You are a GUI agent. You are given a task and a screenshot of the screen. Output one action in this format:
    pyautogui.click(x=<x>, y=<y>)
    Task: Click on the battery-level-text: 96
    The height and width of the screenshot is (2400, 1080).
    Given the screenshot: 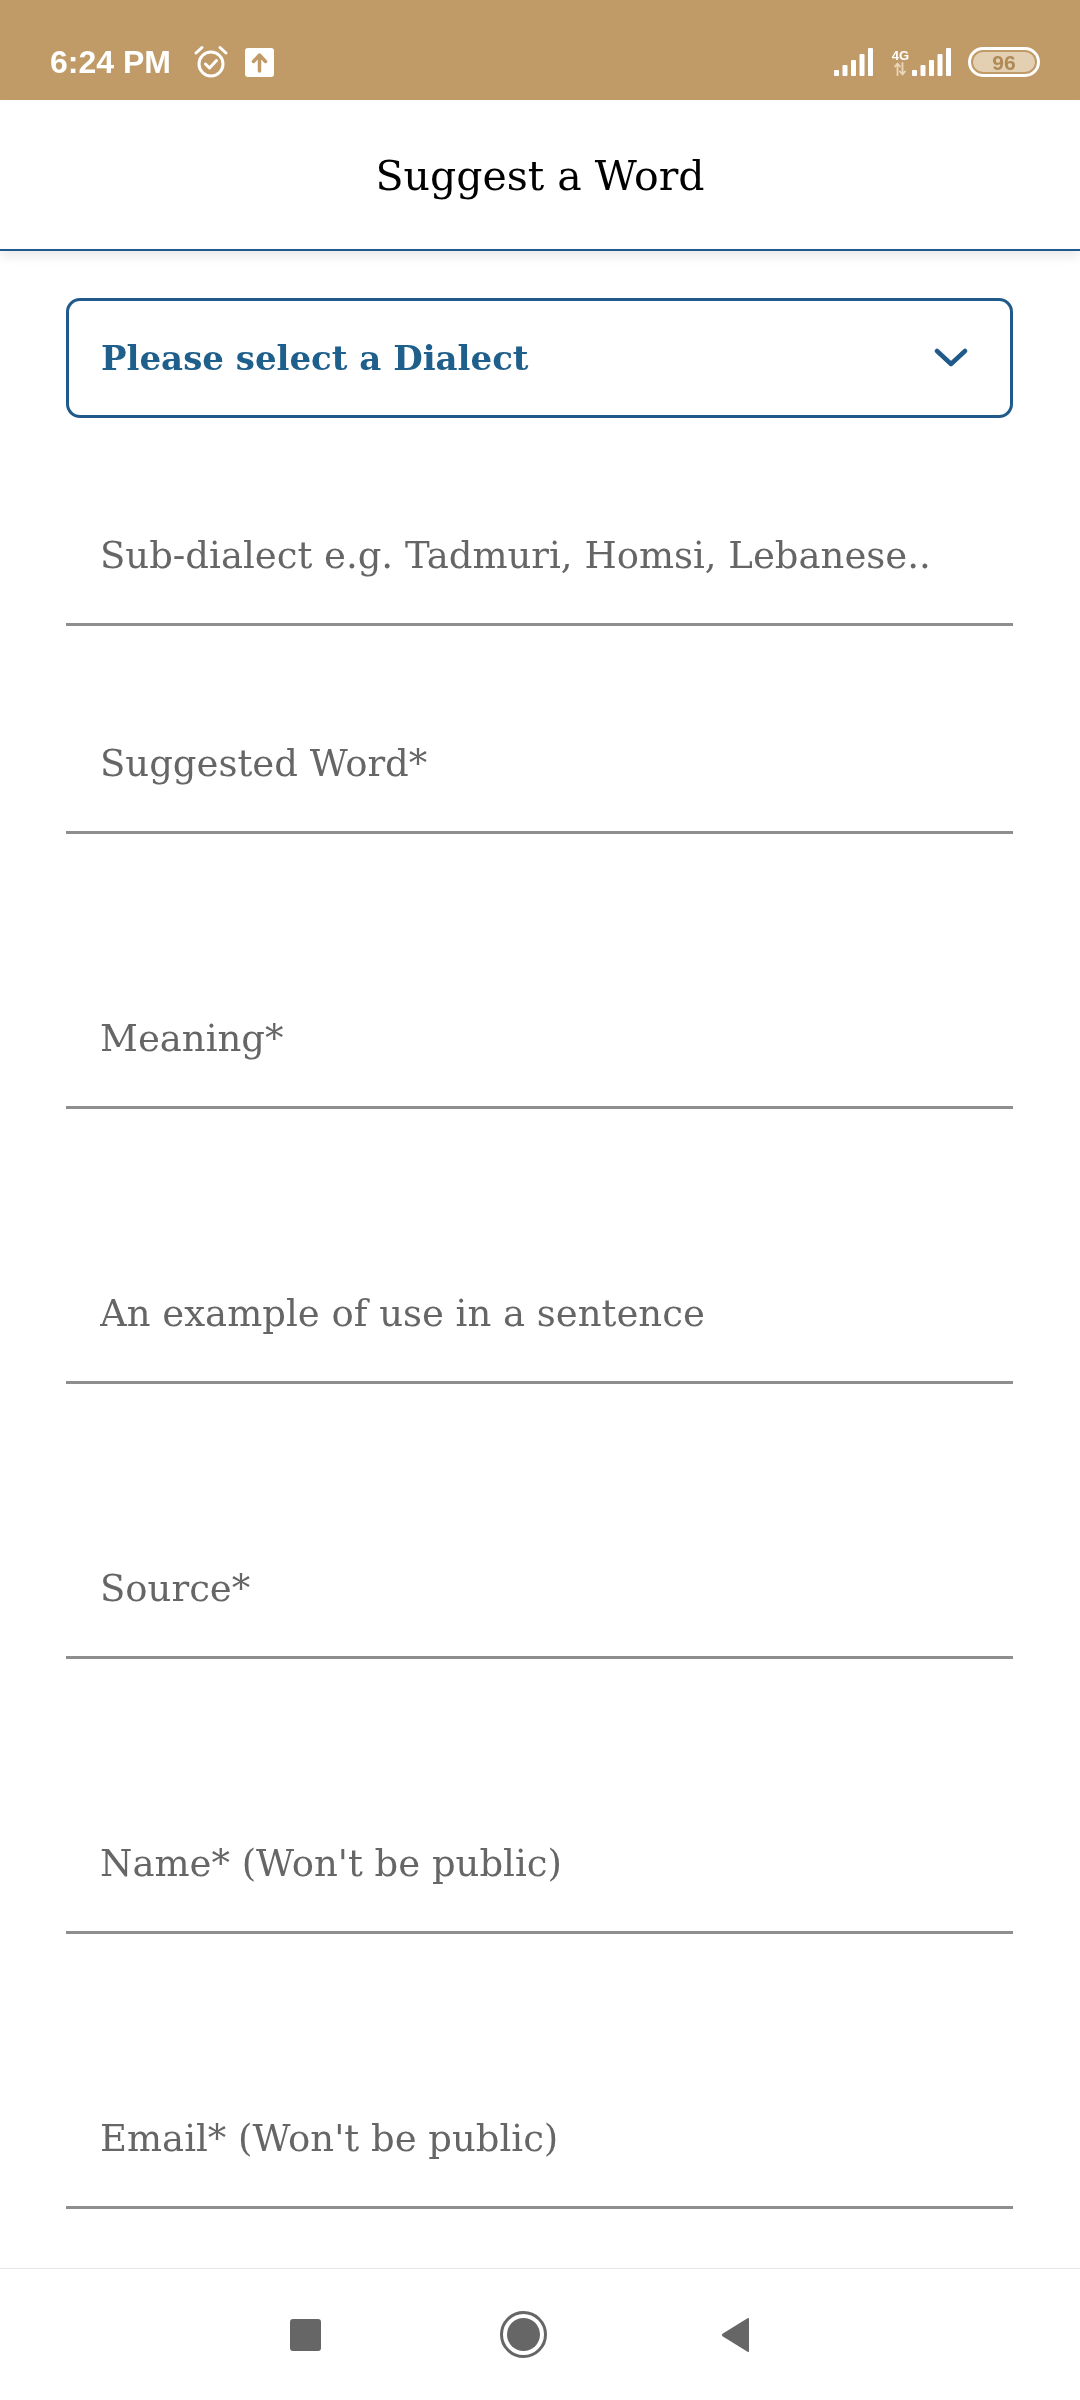 What is the action you would take?
    pyautogui.click(x=1004, y=62)
    